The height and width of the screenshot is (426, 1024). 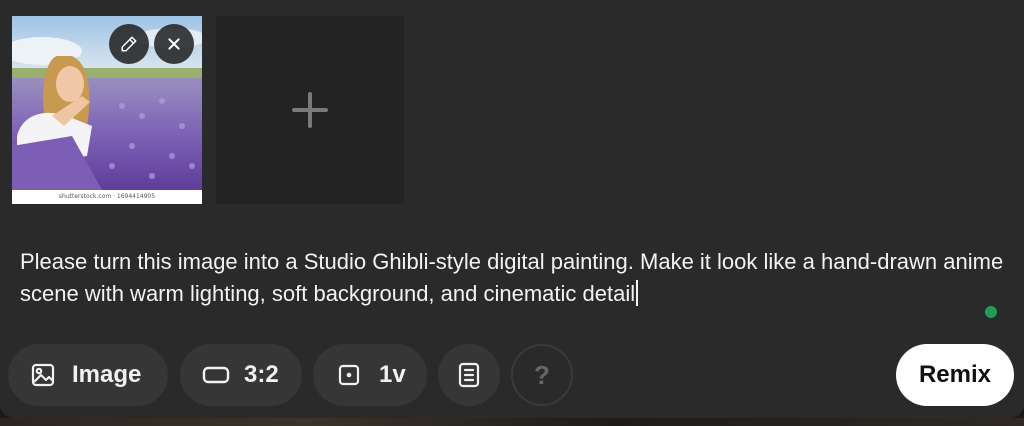 I want to click on remix-label: Remix, so click(x=955, y=374).